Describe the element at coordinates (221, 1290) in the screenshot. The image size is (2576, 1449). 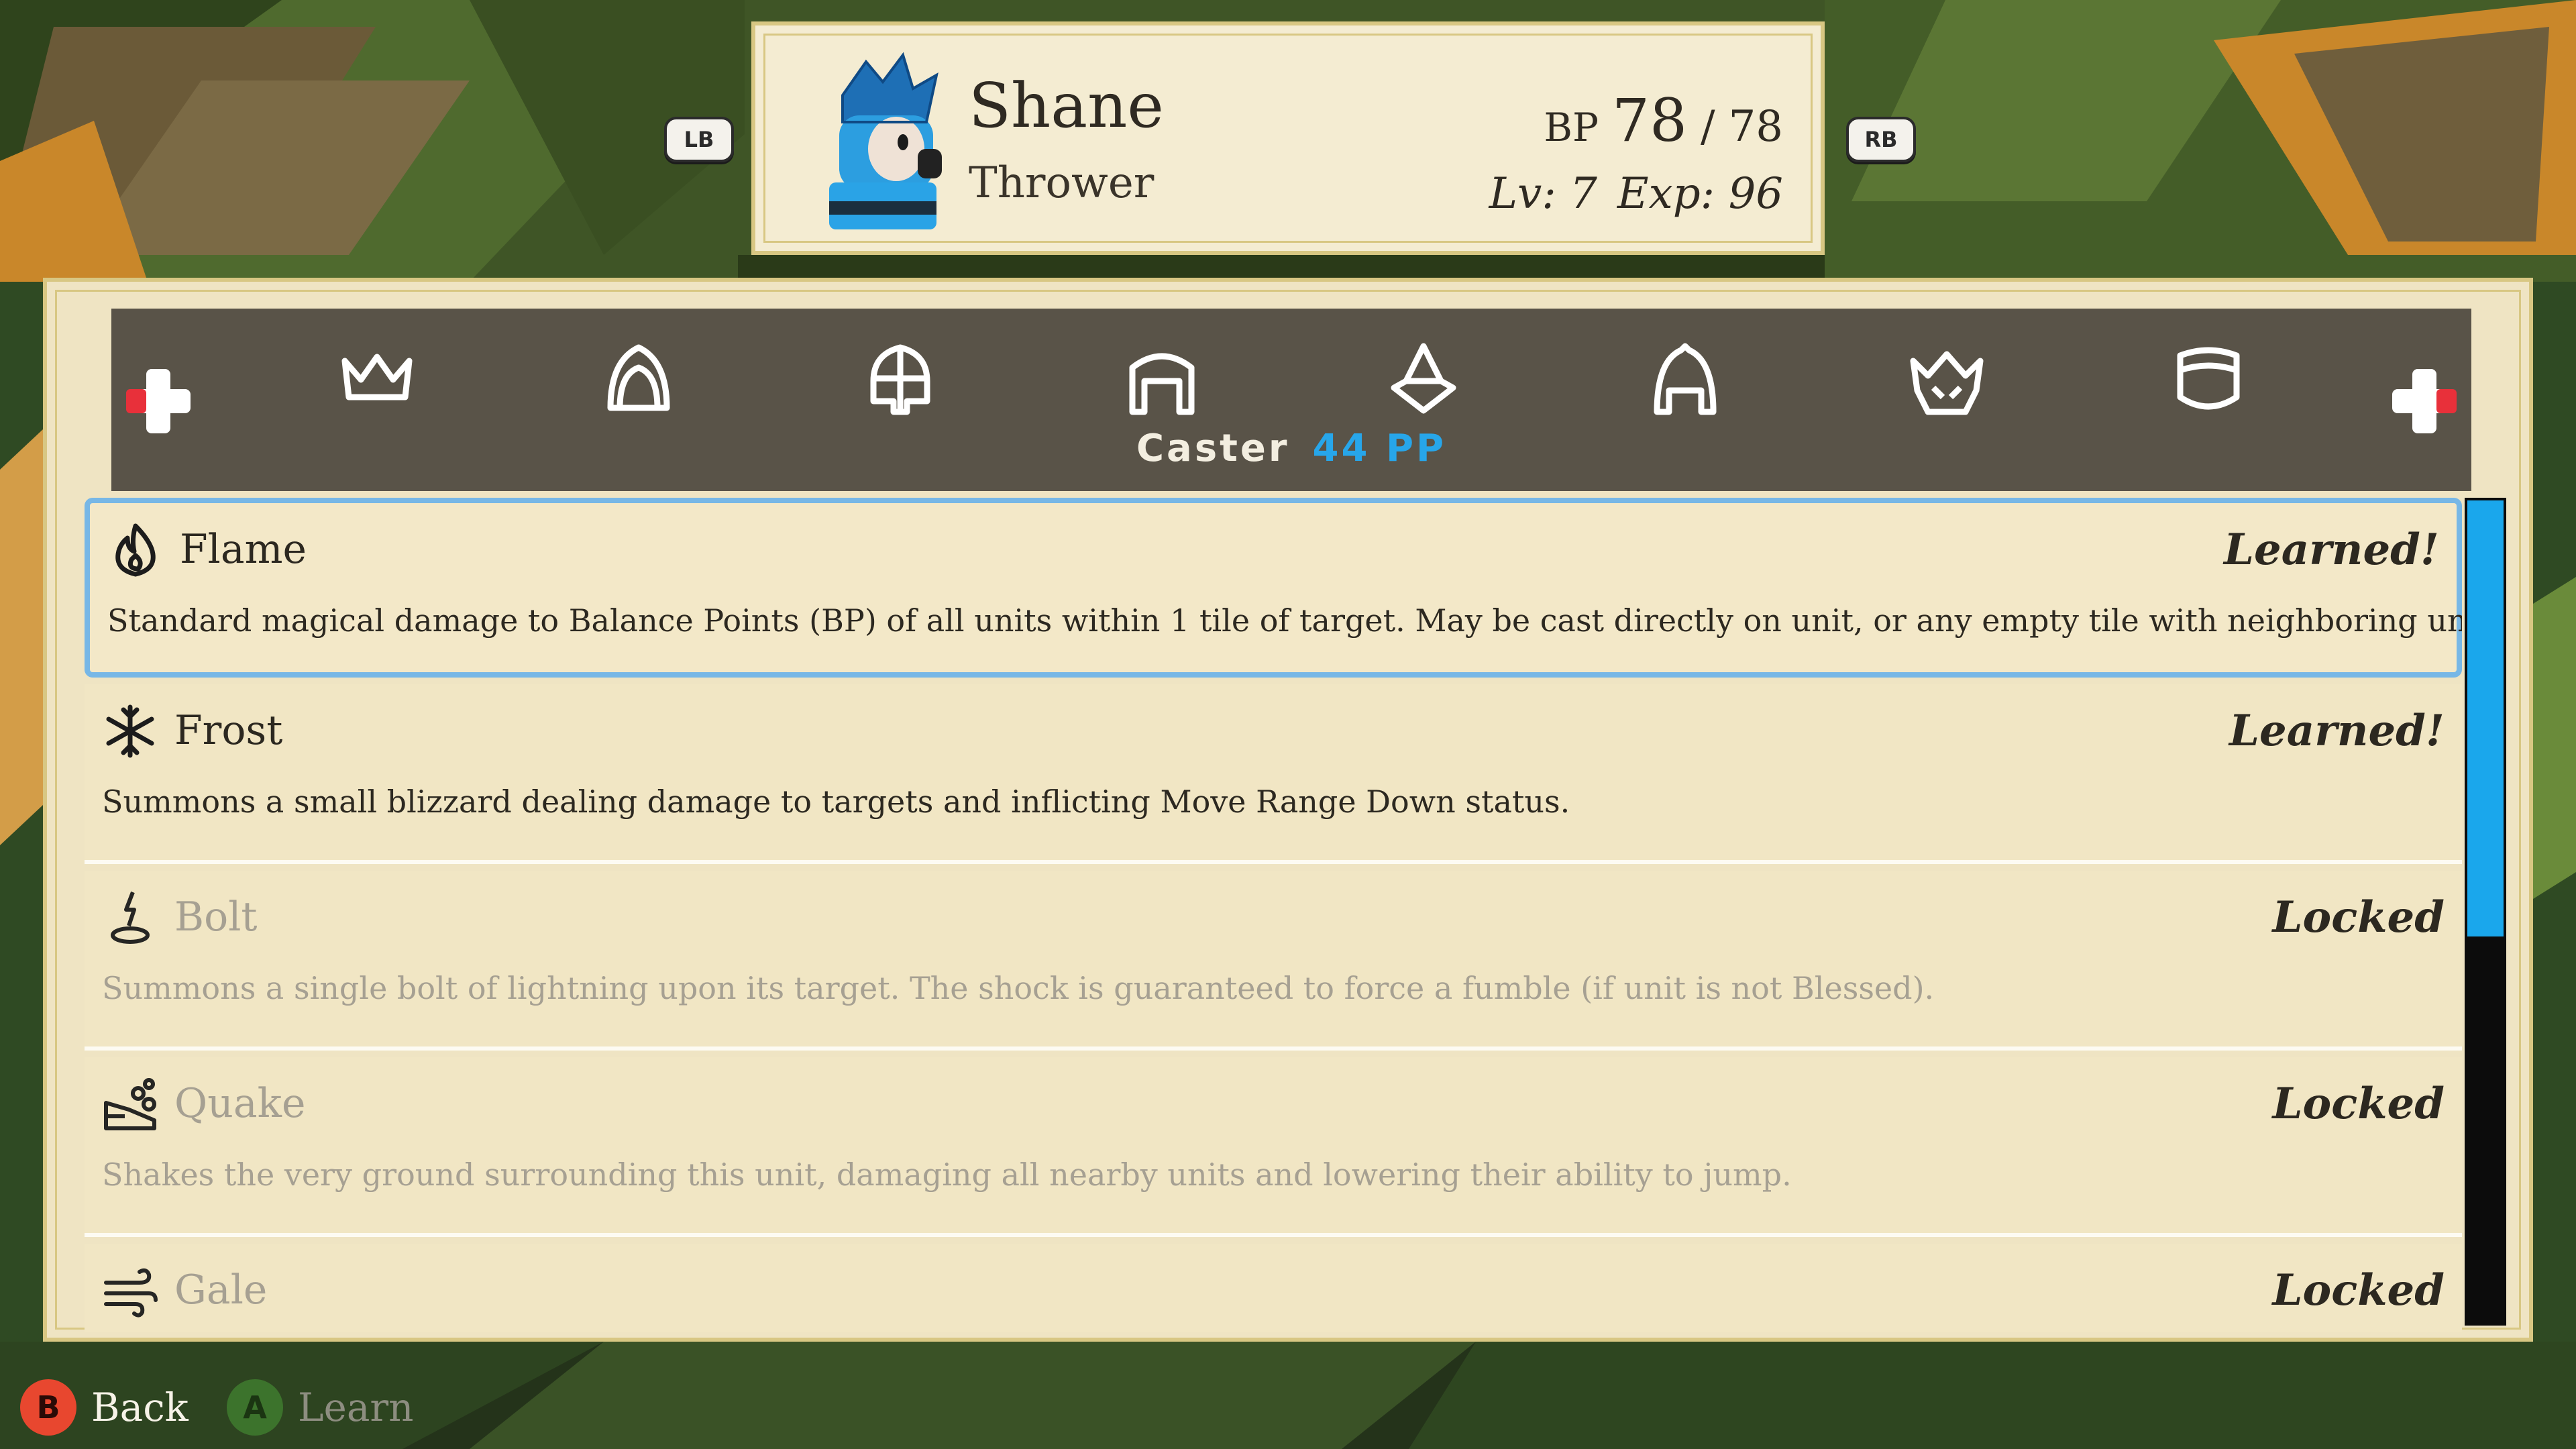
I see `skill-name: Gale` at that location.